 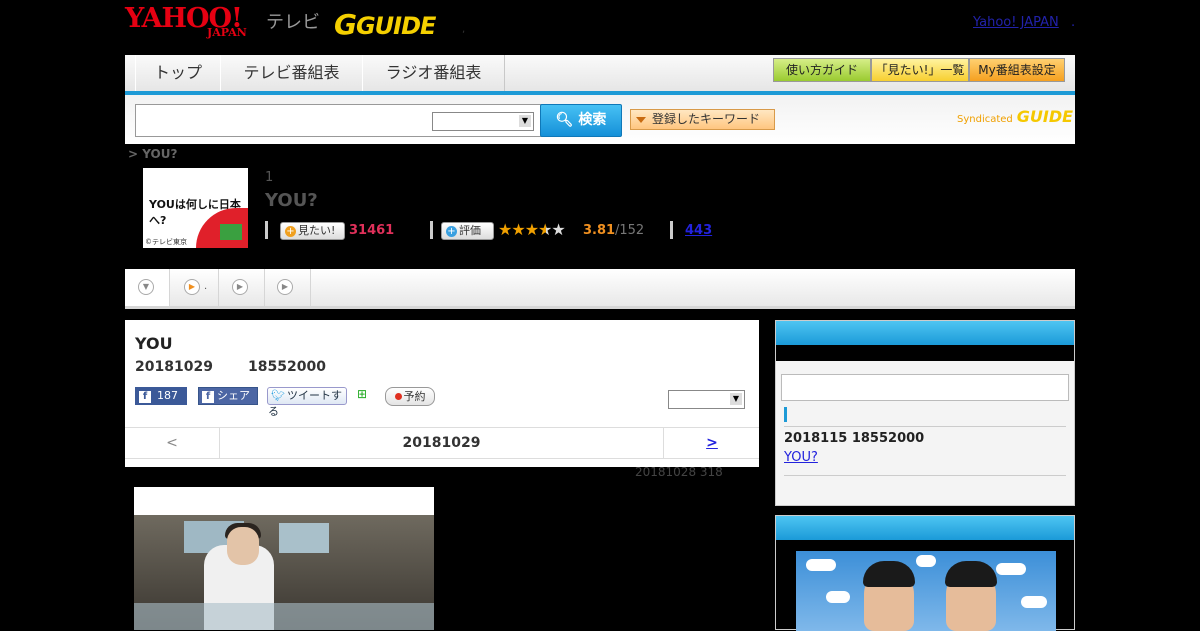 What do you see at coordinates (822, 70) in the screenshot?
I see `guide-button: 使い方ガイド` at bounding box center [822, 70].